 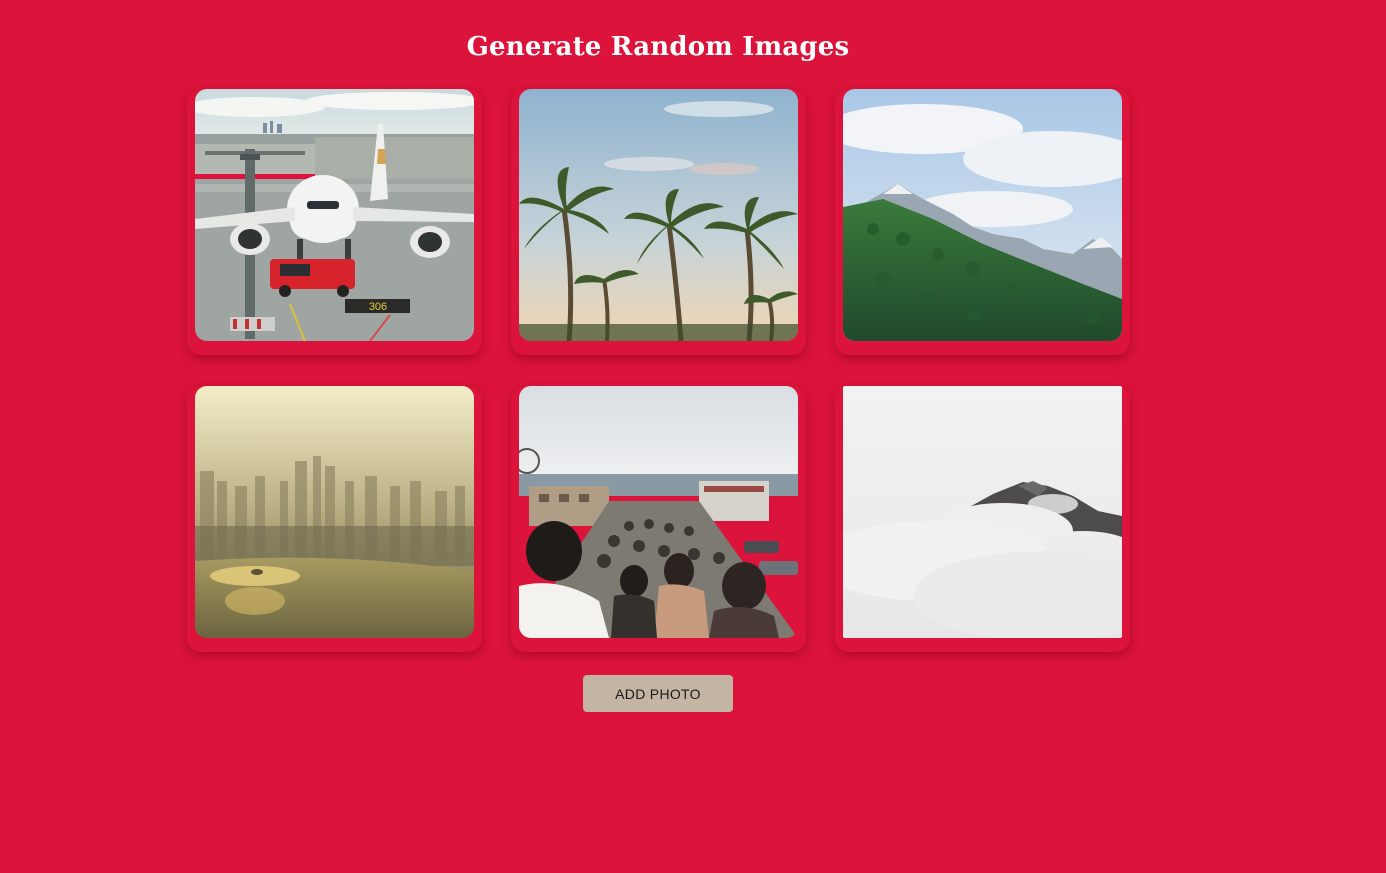 I want to click on page-title: Generate Random Images, so click(x=658, y=47).